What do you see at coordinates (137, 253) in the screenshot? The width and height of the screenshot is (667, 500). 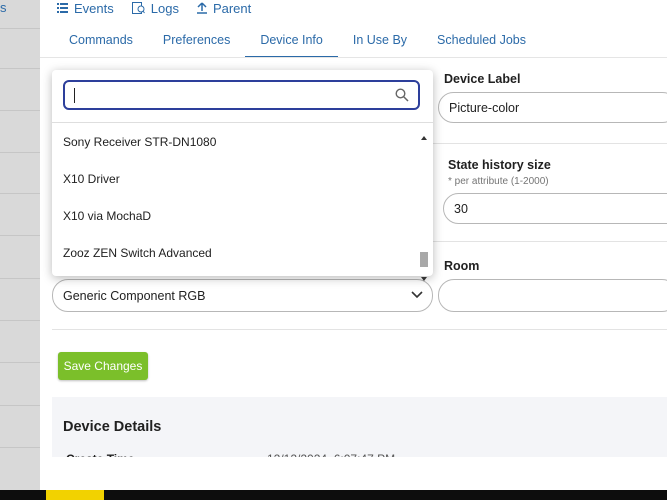 I see `dropdown-option: Zooz ZEN Switch Advanced` at bounding box center [137, 253].